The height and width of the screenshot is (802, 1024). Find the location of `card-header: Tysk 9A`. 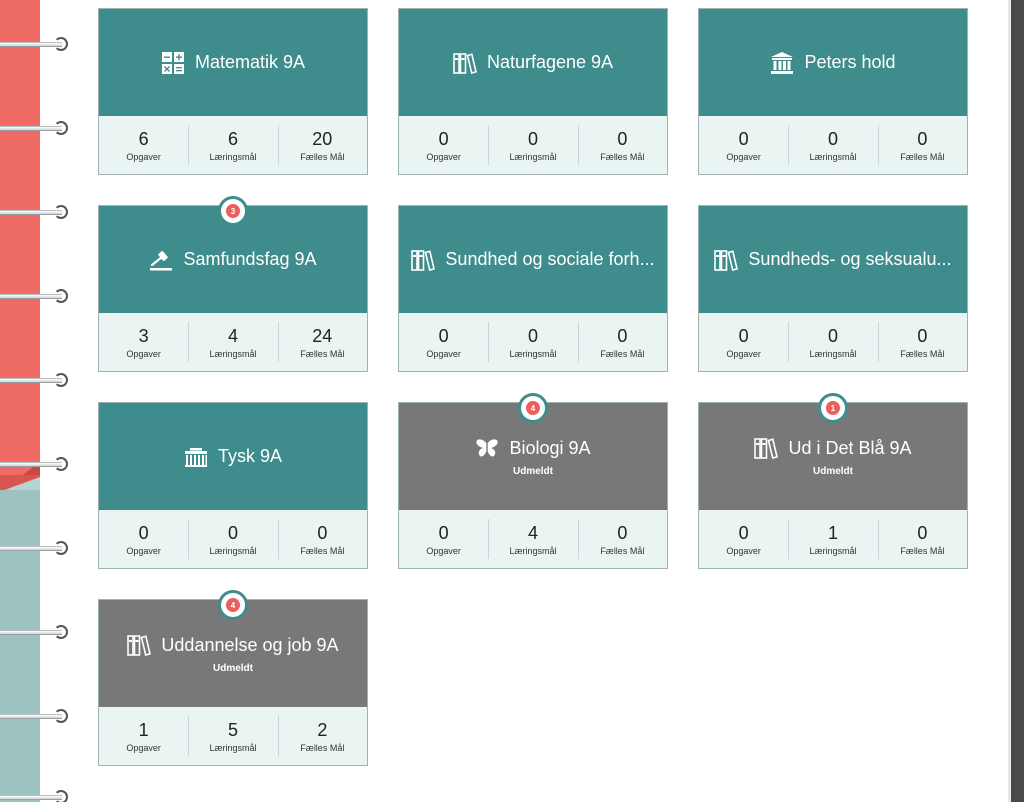

card-header: Tysk 9A is located at coordinates (233, 456).